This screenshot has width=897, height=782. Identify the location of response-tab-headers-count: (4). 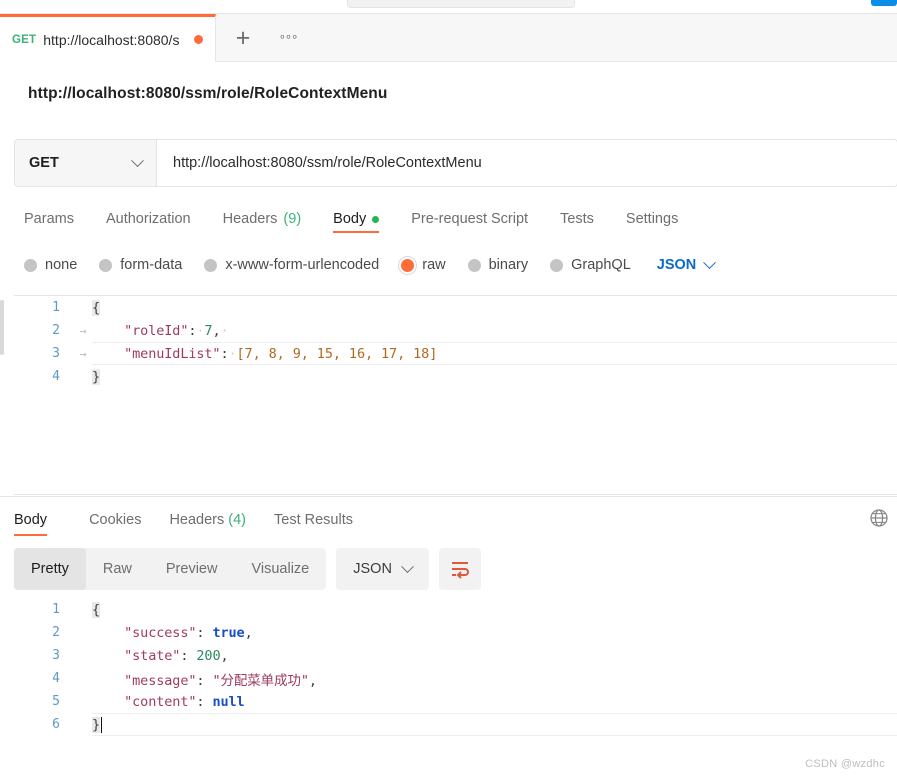
(237, 520).